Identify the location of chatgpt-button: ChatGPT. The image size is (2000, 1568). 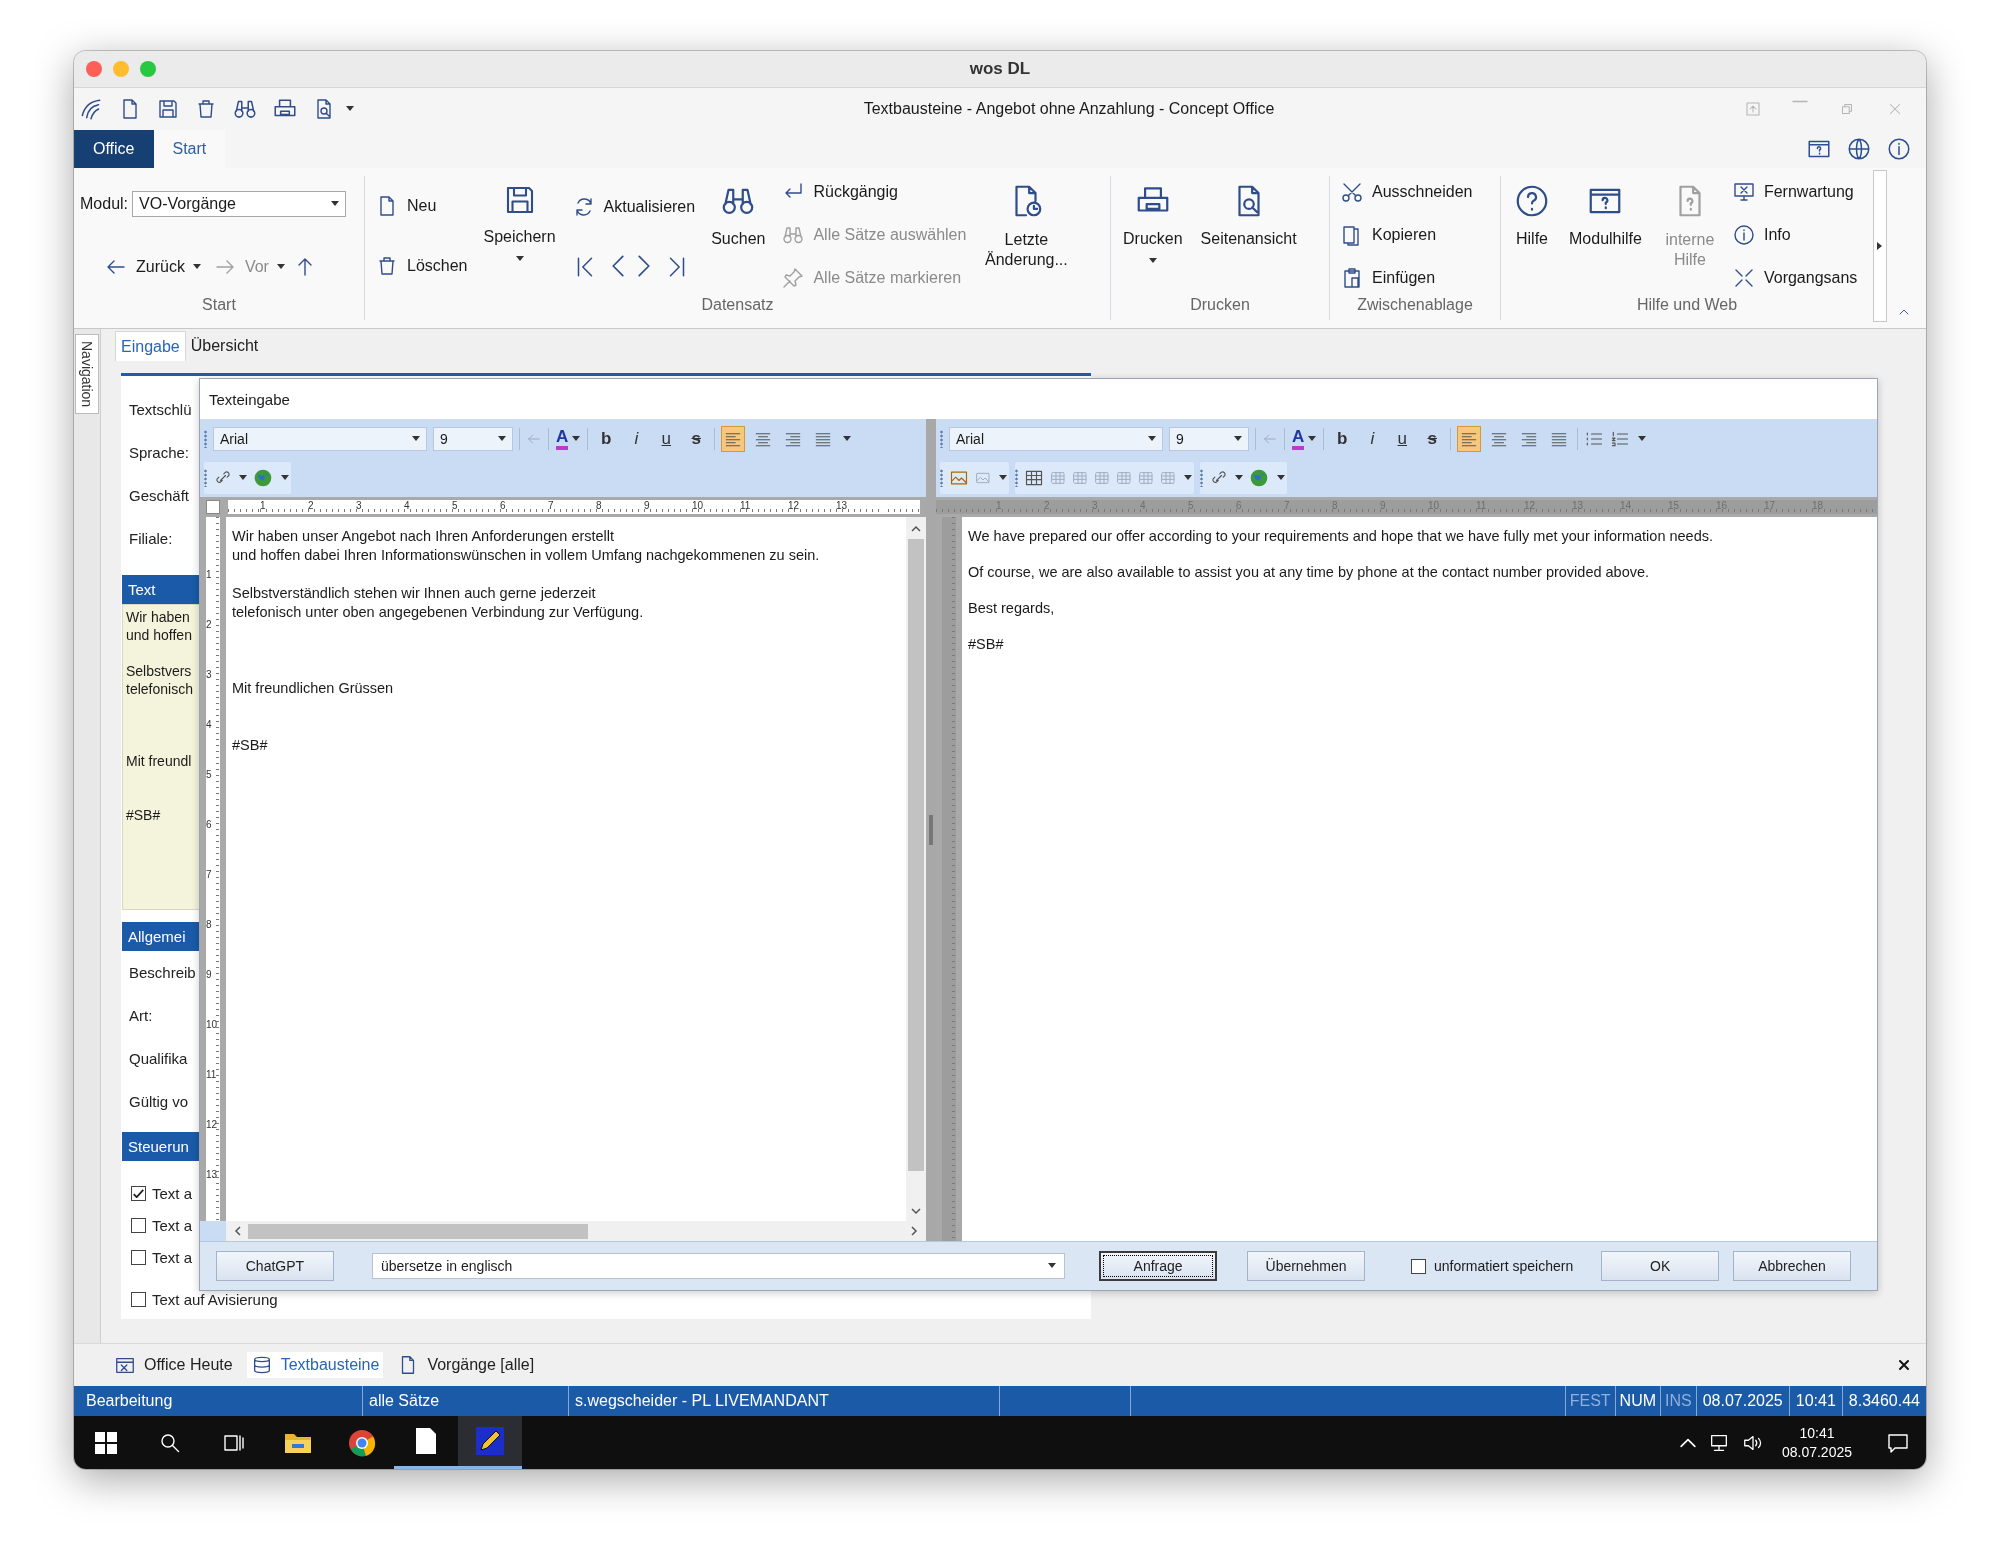
(275, 1266).